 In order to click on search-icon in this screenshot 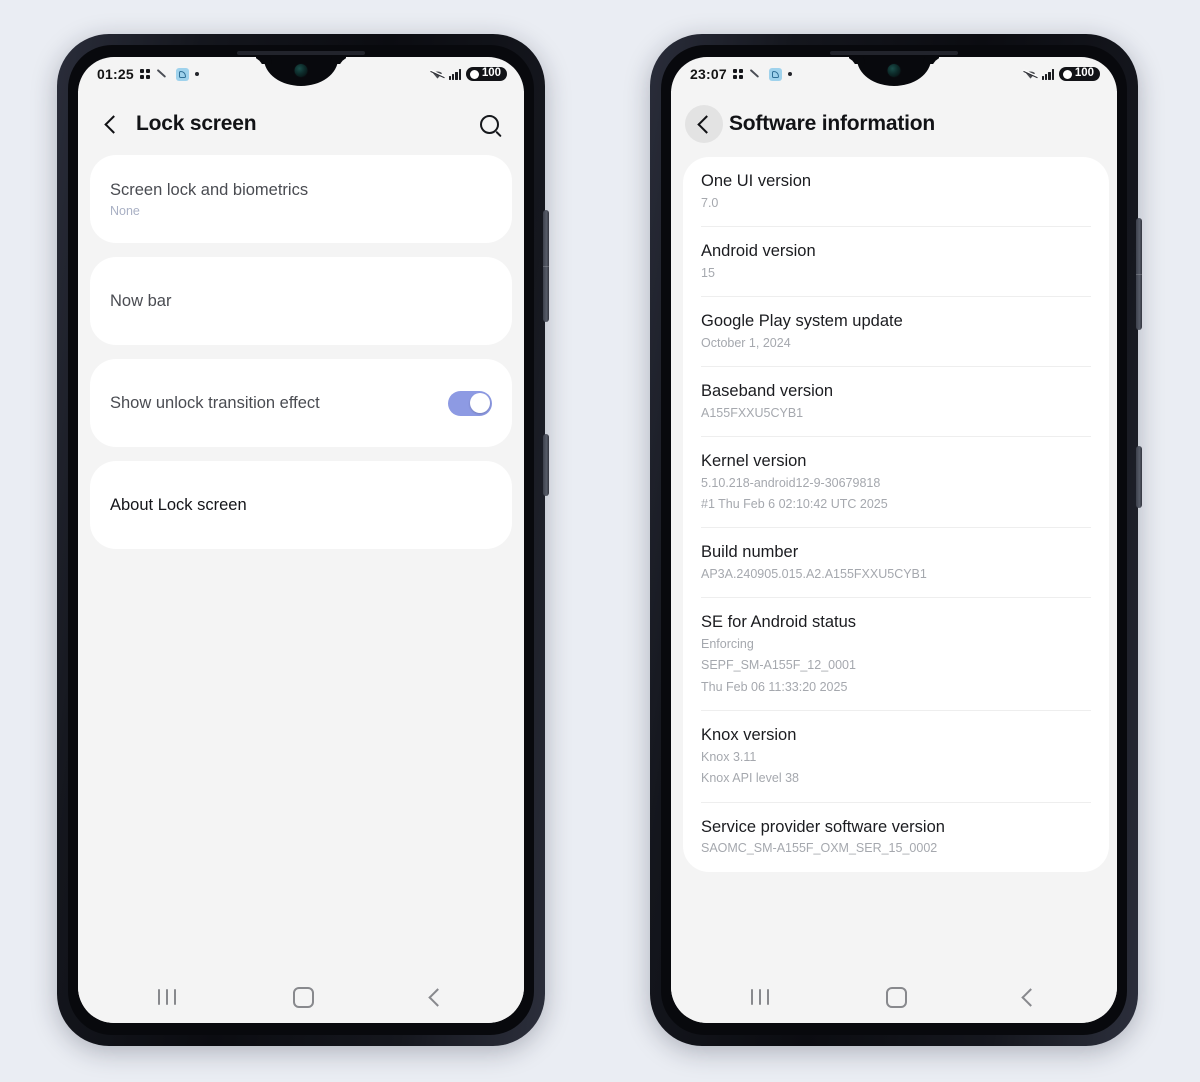, I will do `click(489, 124)`.